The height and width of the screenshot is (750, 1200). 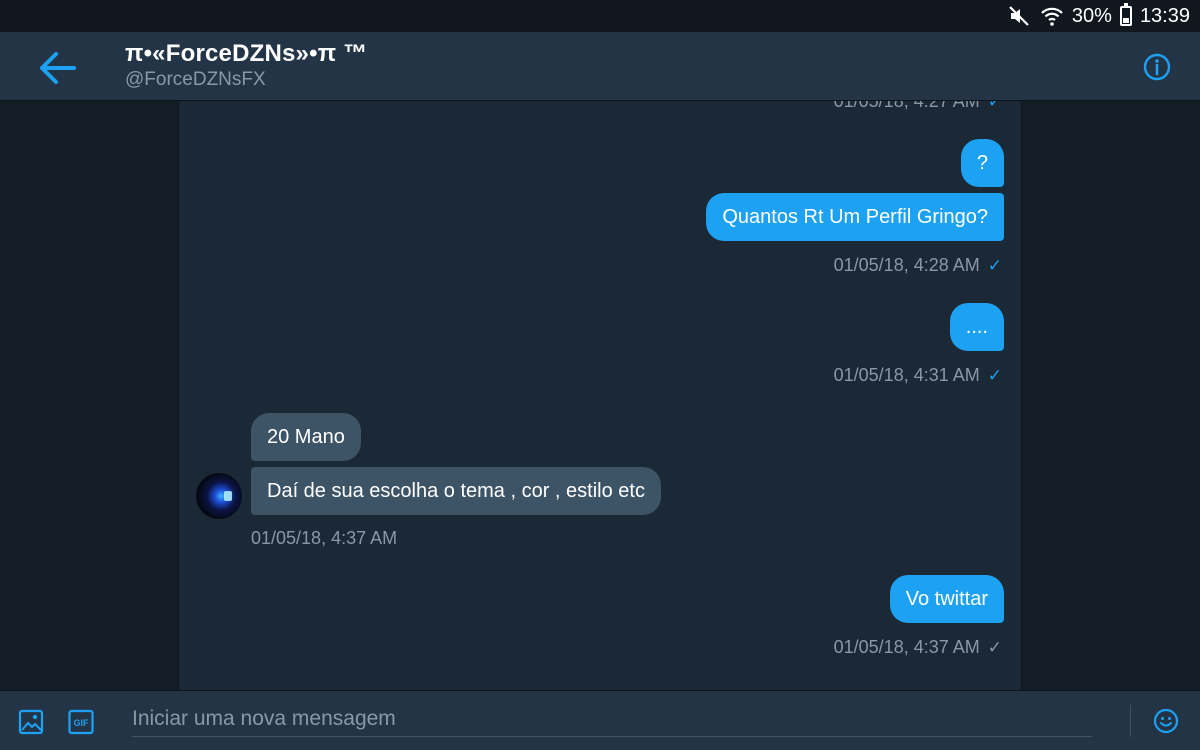 What do you see at coordinates (994, 647) in the screenshot?
I see `sent-check-icon: ✓` at bounding box center [994, 647].